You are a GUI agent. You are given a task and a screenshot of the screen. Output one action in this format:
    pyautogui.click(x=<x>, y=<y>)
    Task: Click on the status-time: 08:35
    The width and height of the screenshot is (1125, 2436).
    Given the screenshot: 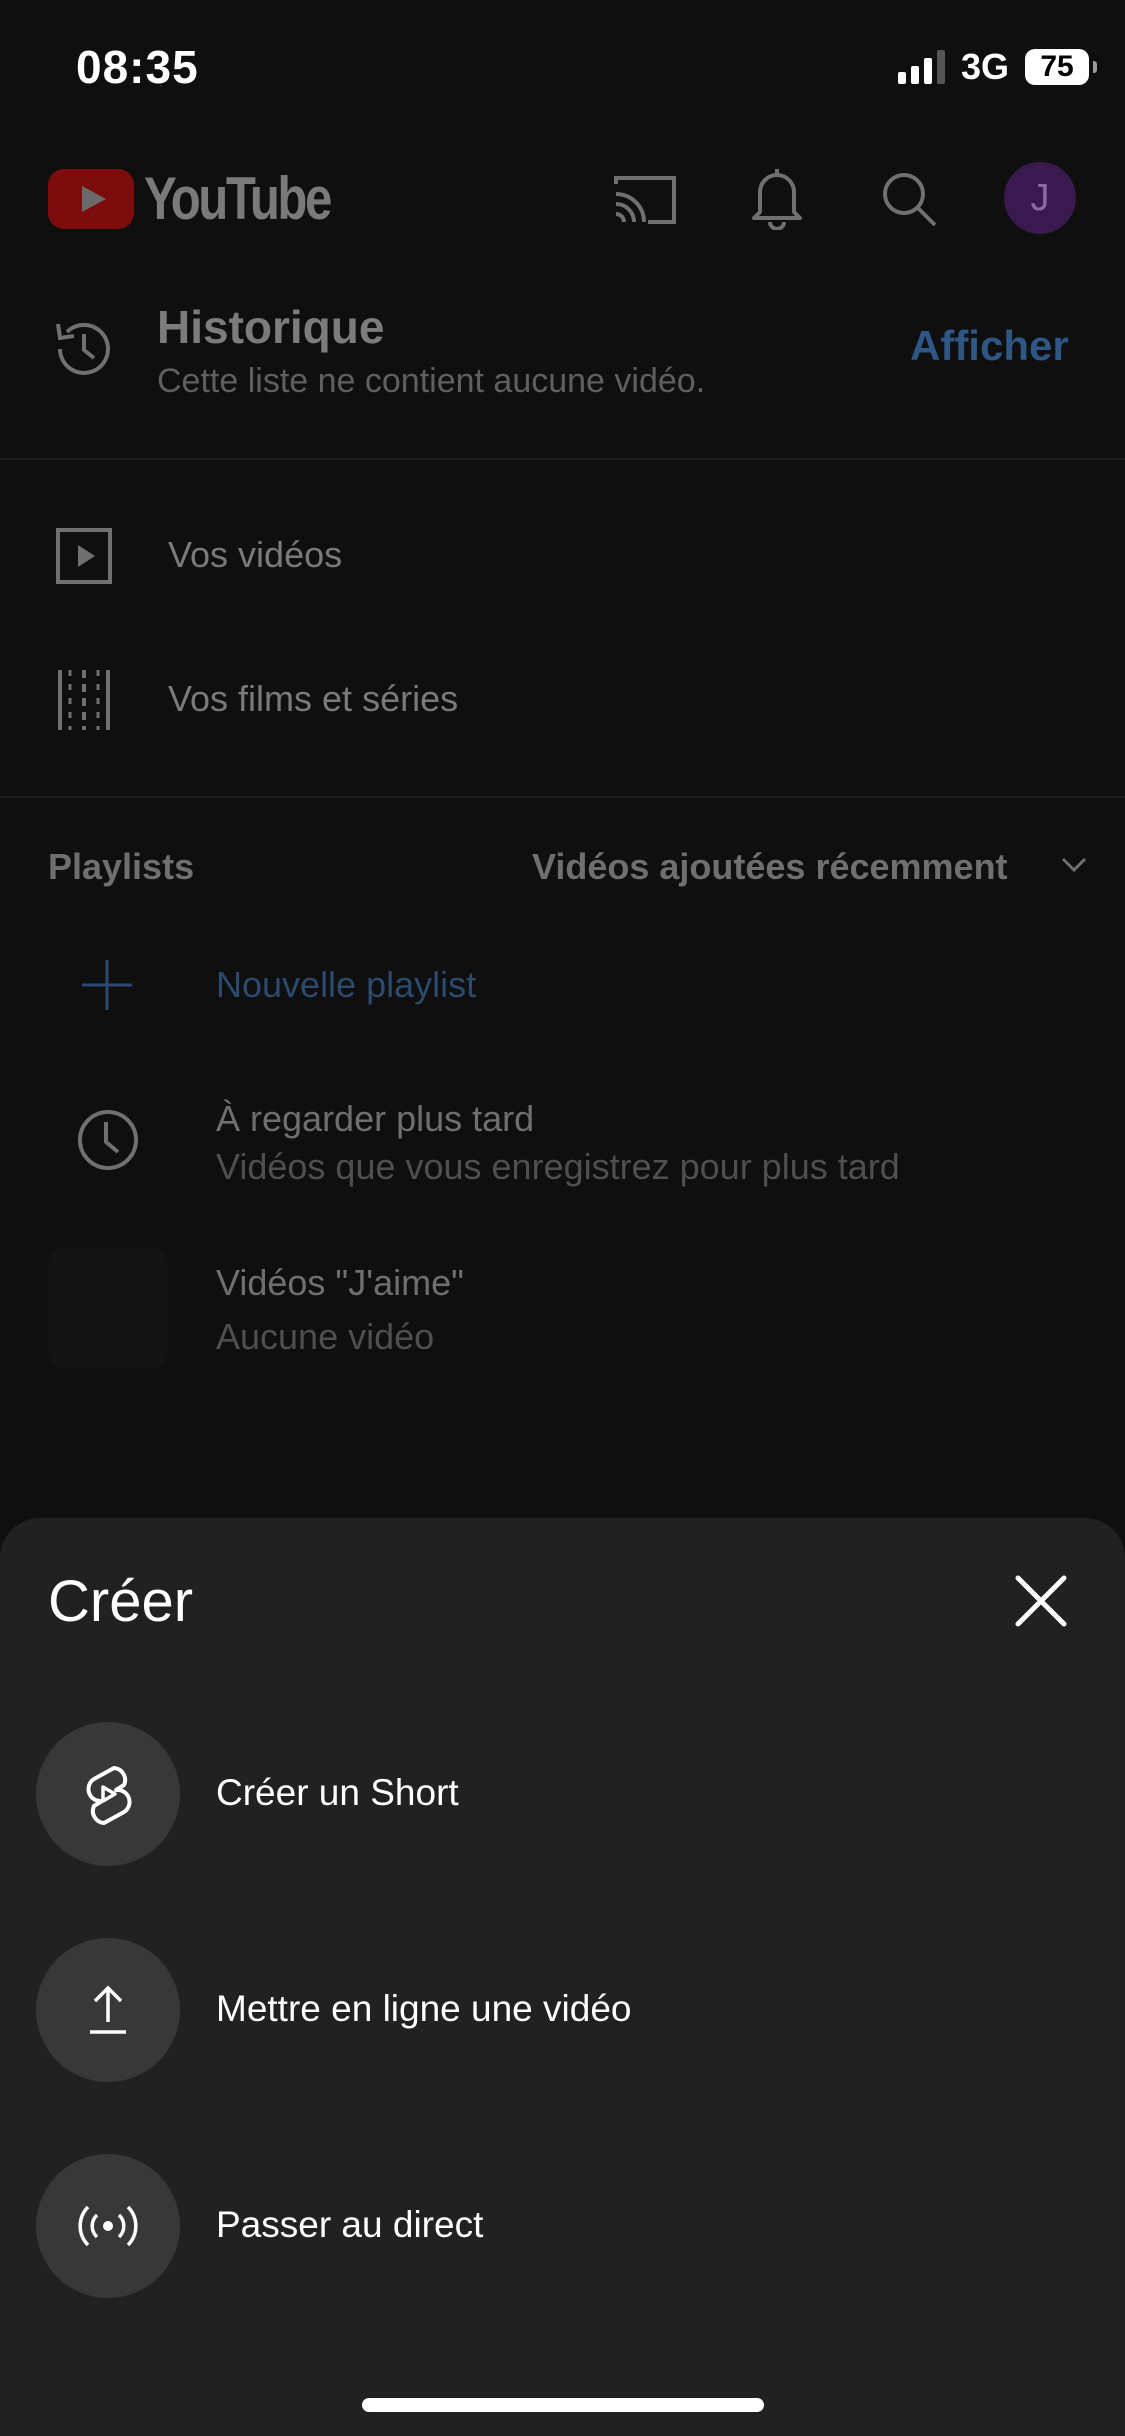 What is the action you would take?
    pyautogui.click(x=137, y=67)
    